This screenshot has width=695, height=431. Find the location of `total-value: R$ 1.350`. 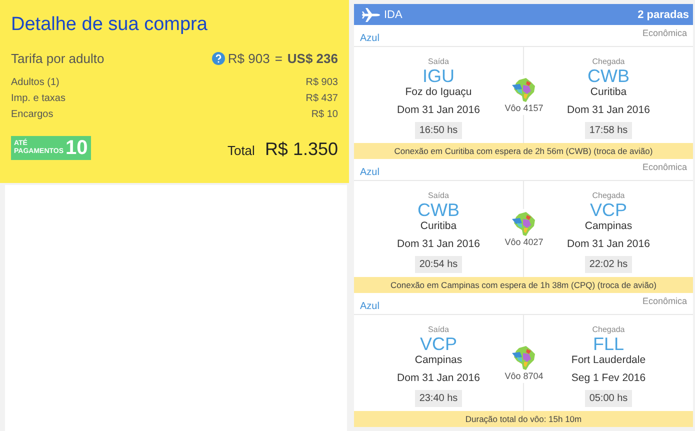

total-value: R$ 1.350 is located at coordinates (301, 149).